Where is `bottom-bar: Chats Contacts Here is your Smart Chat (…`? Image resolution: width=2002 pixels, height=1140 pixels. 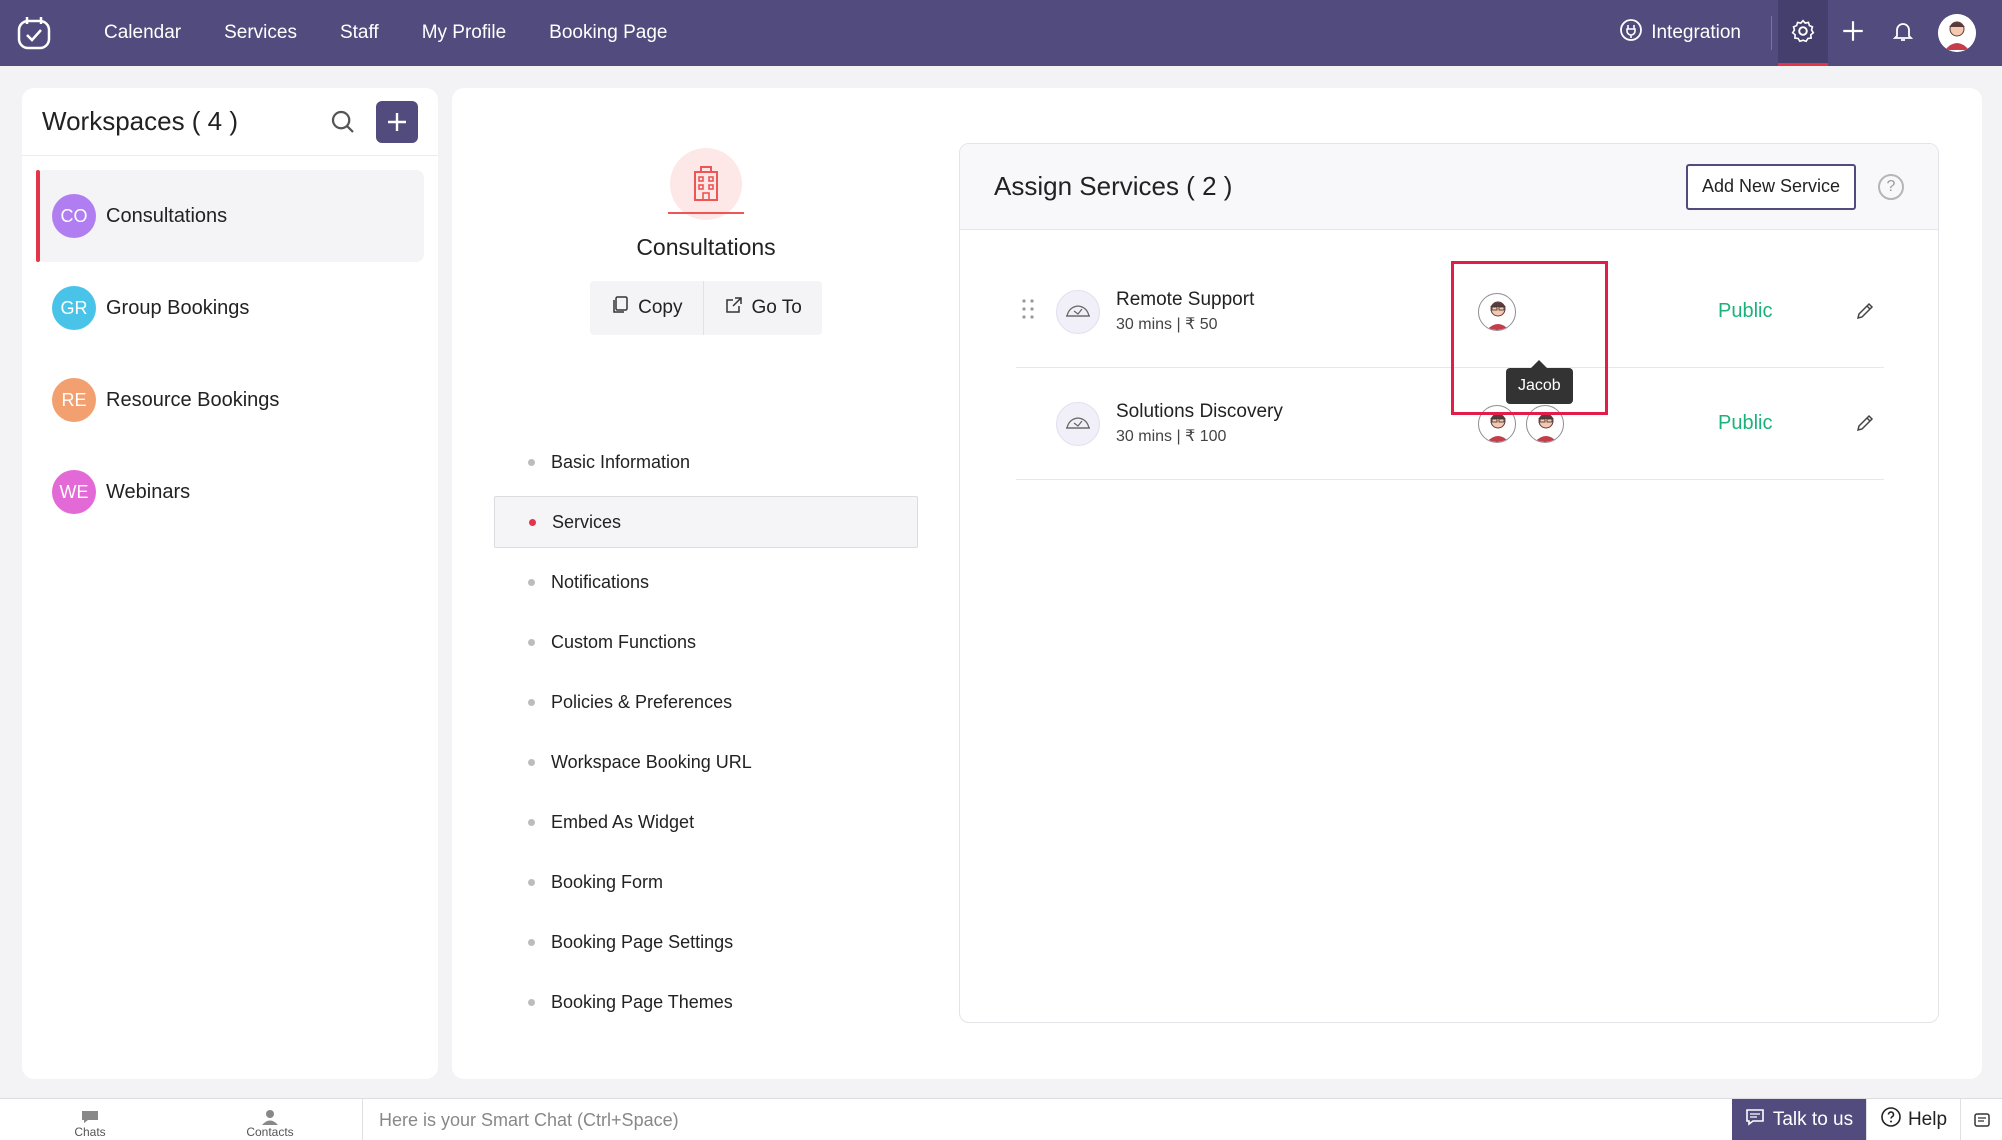
bottom-bar: Chats Contacts Here is your Smart Chat (… is located at coordinates (1001, 1119).